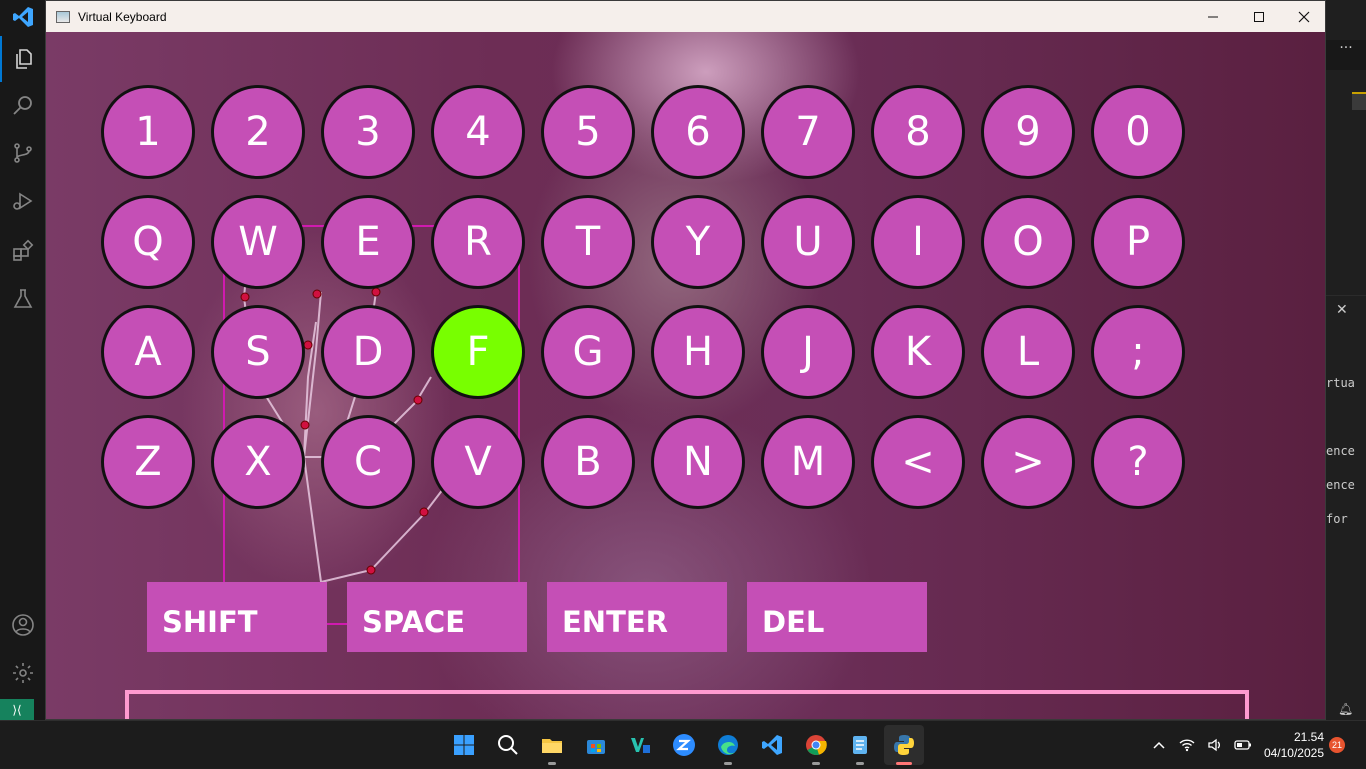 The image size is (1366, 769). I want to click on key-j: J, so click(808, 352).